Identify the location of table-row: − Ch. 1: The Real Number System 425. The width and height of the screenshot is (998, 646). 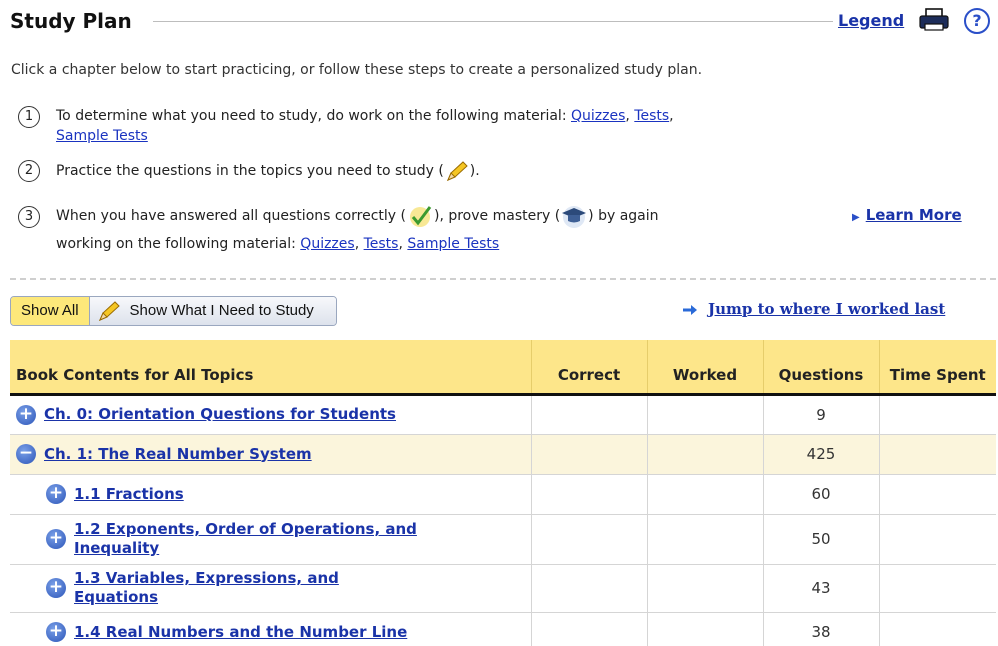
(503, 454).